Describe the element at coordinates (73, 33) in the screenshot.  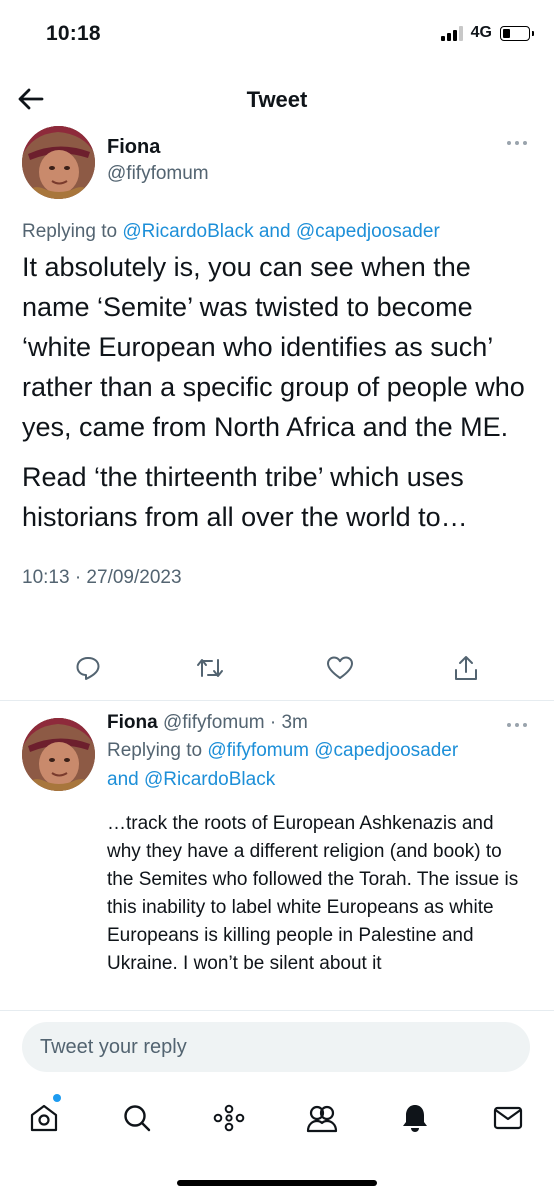
I see `status-time: 10:18` at that location.